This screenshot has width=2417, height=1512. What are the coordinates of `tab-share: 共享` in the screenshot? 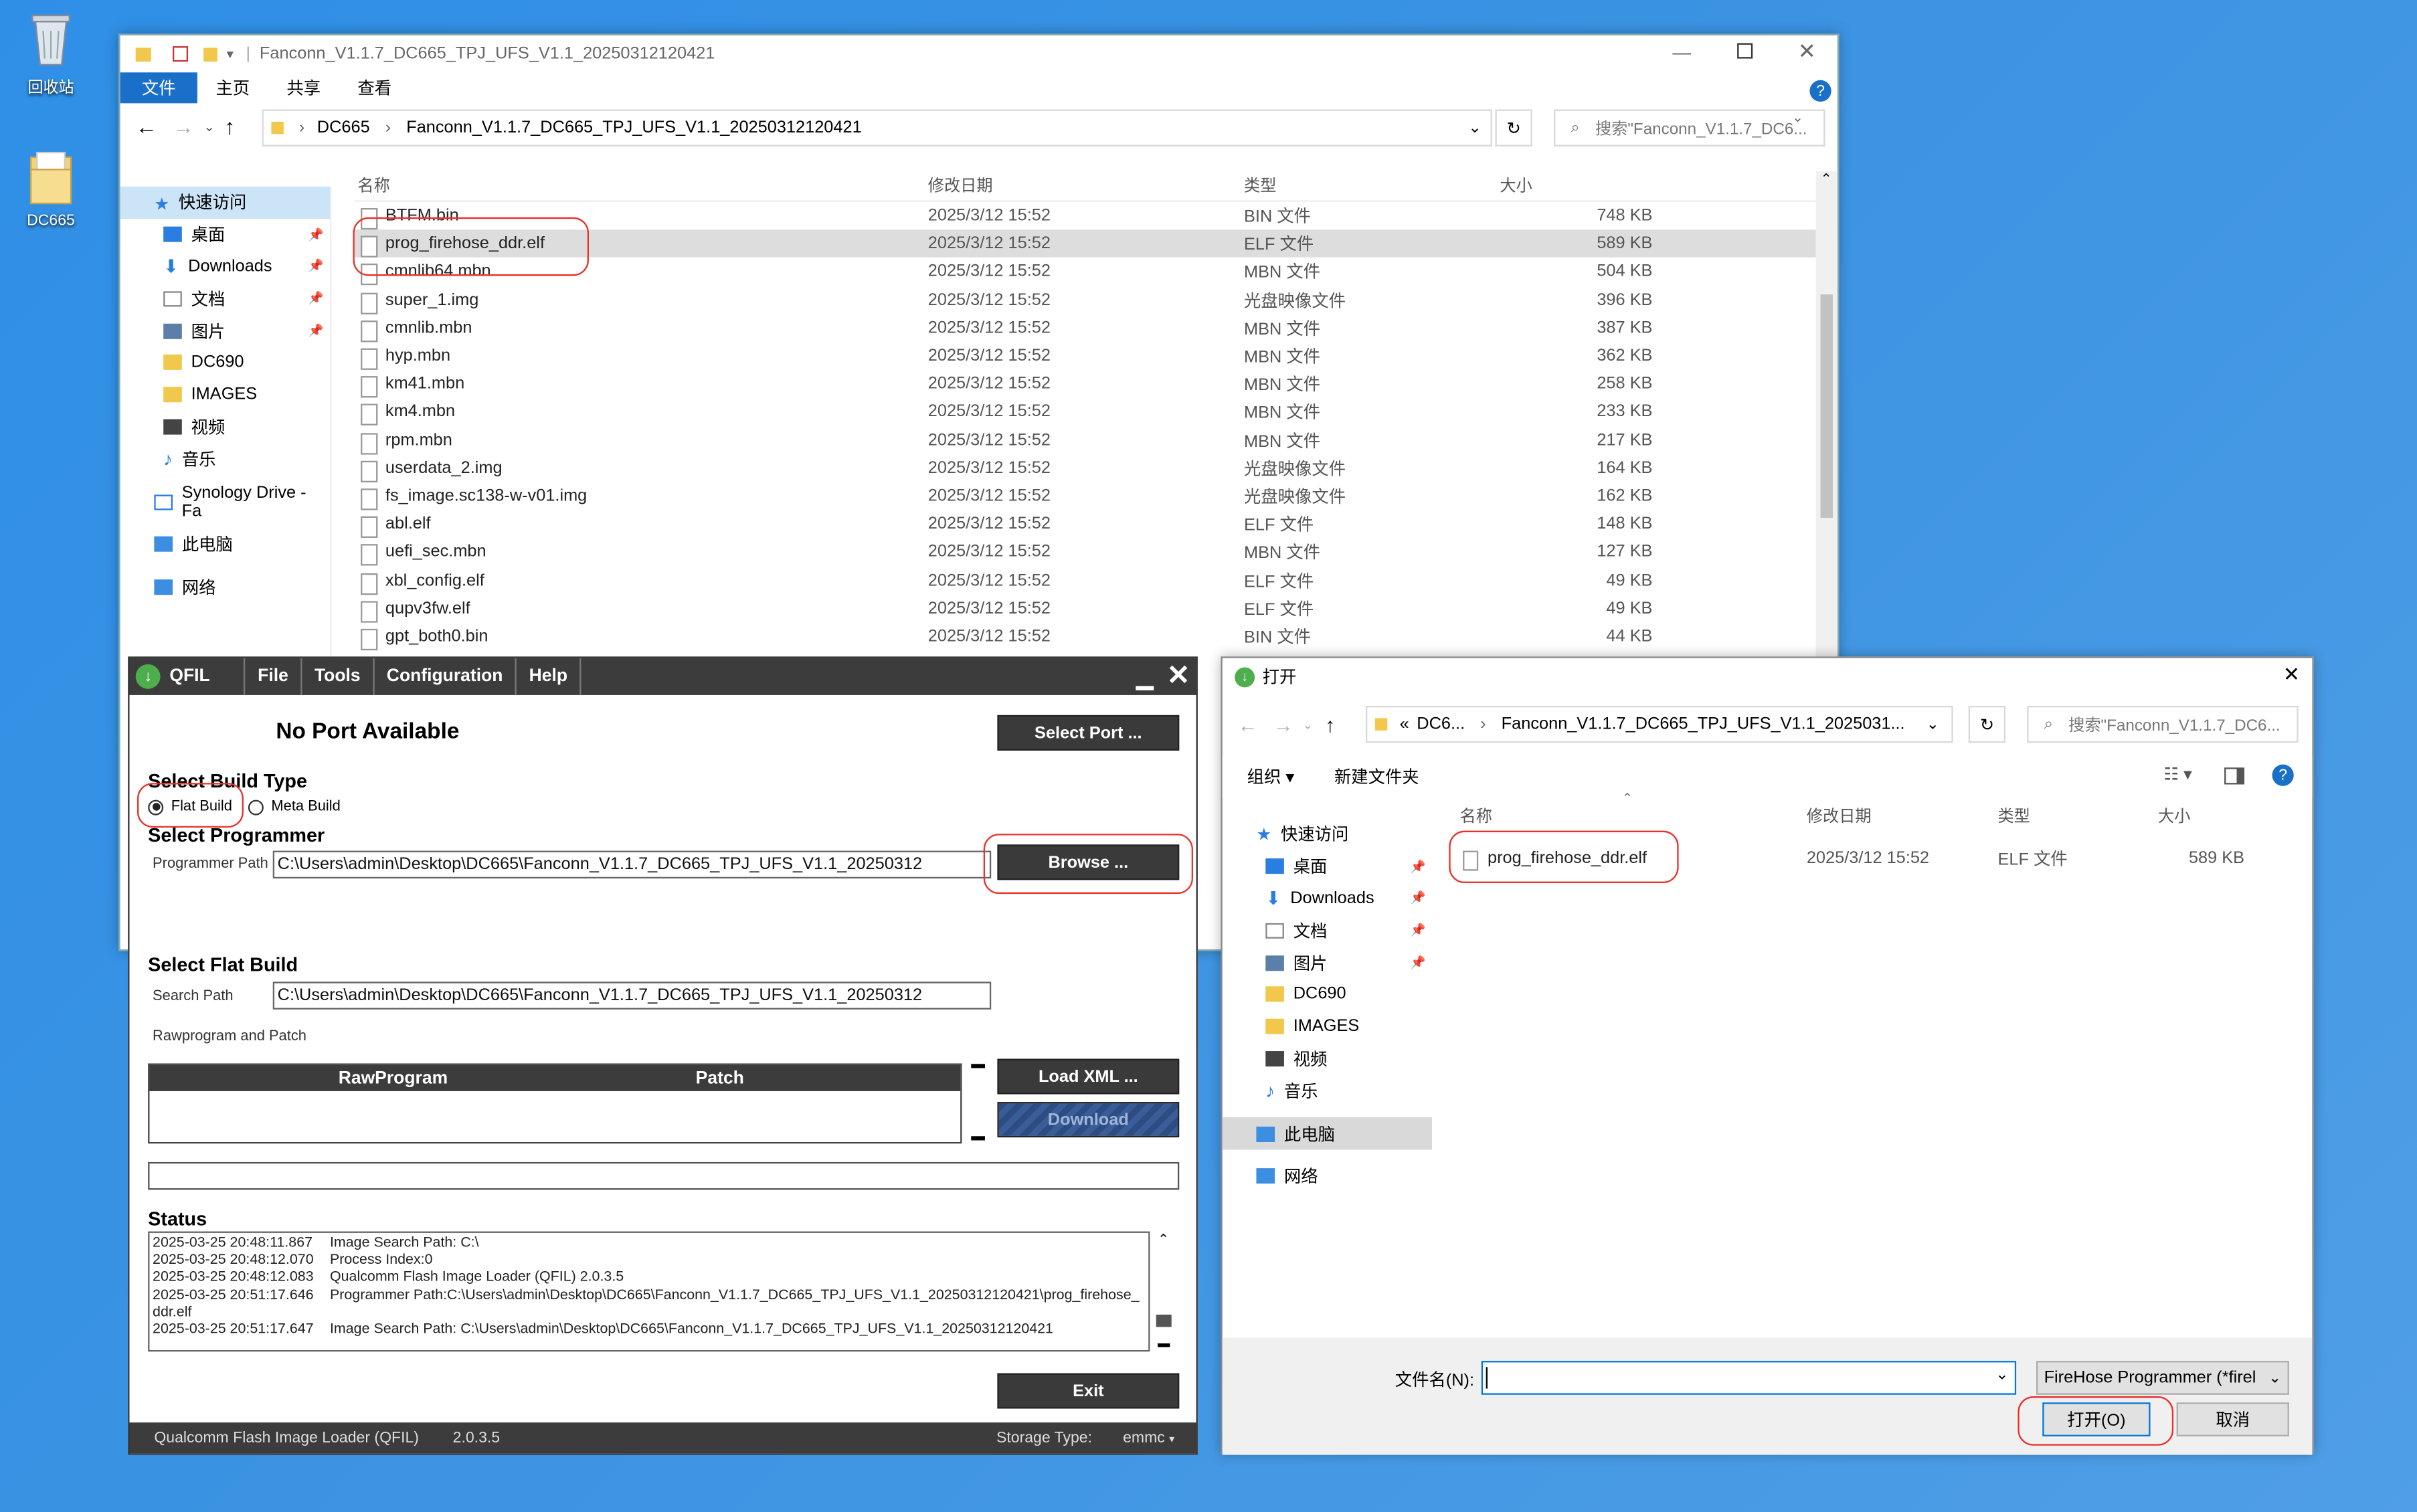 It's located at (303, 88).